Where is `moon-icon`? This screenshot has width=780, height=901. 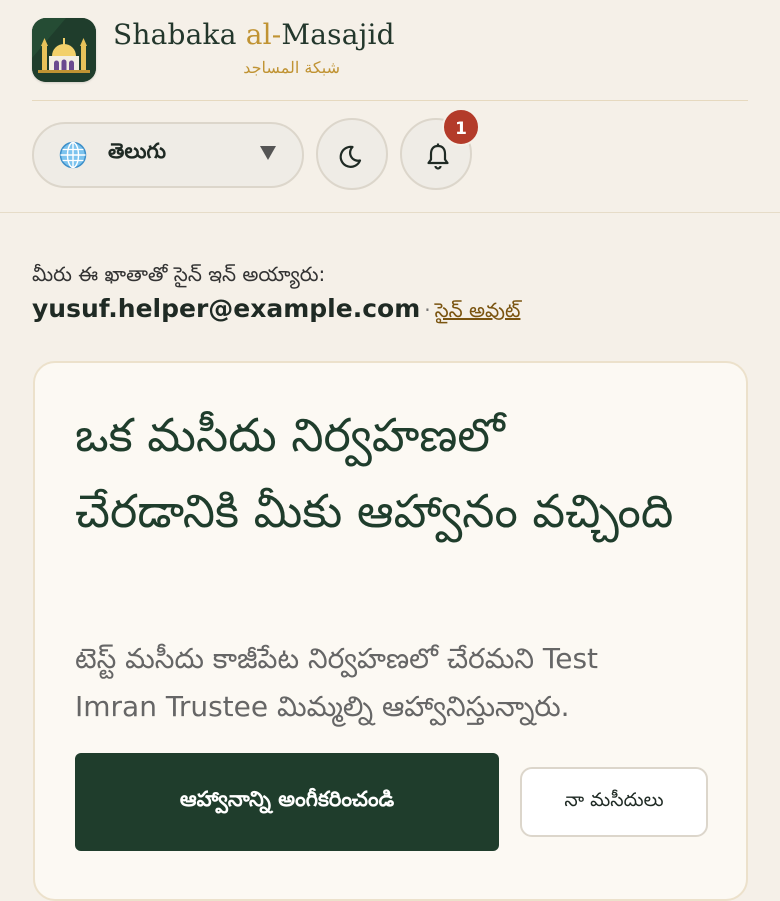 moon-icon is located at coordinates (350, 156).